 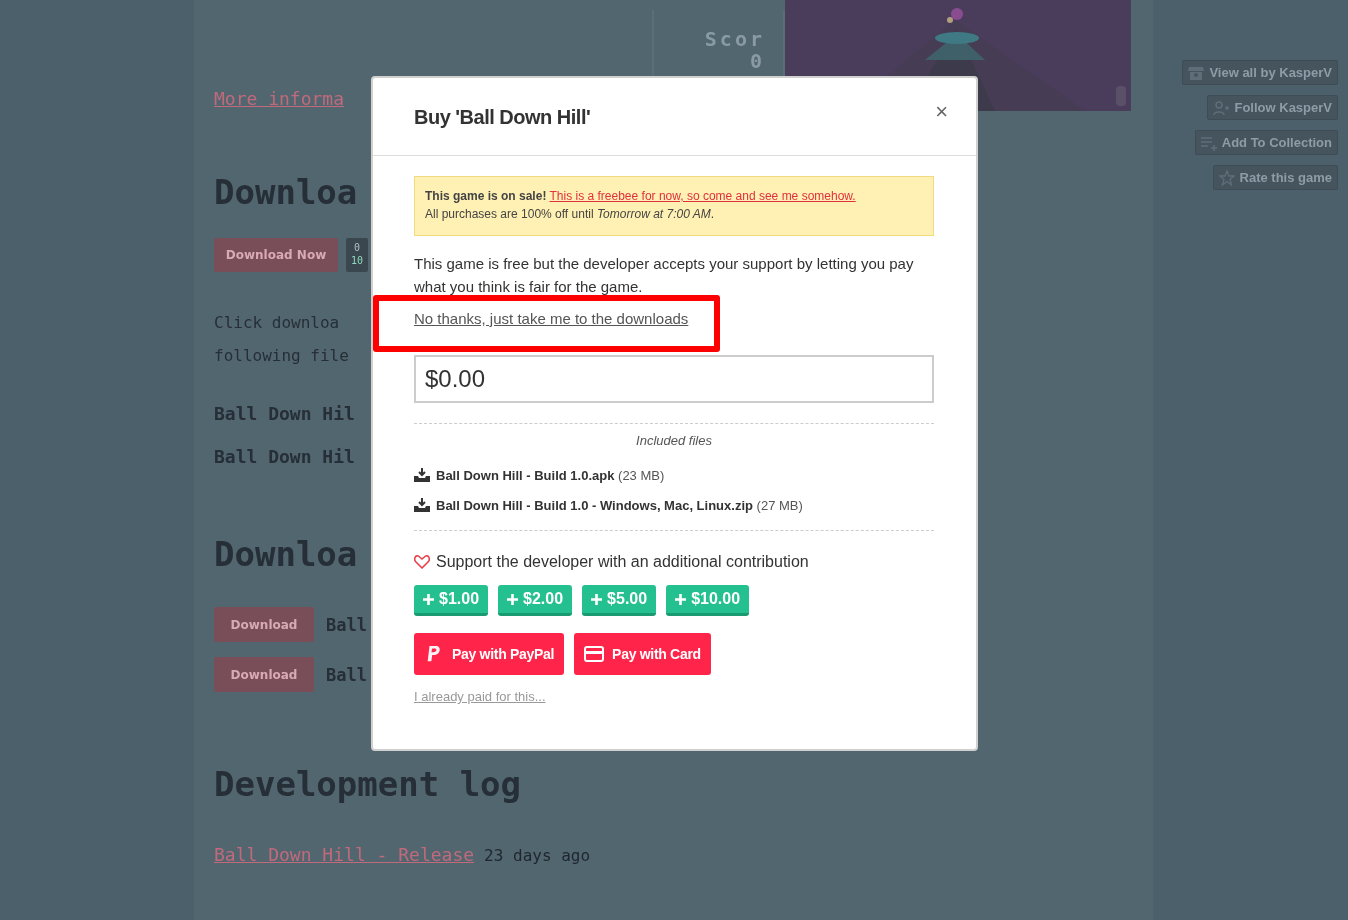 I want to click on tip-button: $10.00, so click(x=708, y=600).